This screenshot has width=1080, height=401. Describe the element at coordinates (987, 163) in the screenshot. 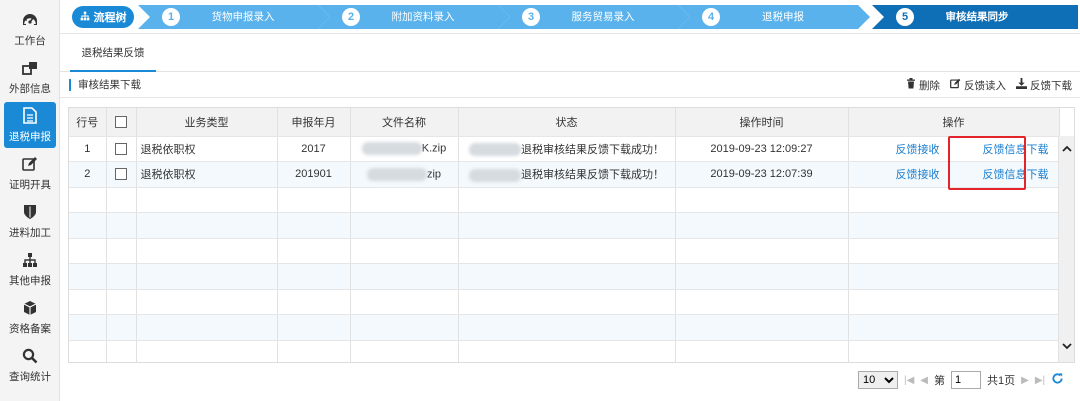

I see `highlight-box` at that location.